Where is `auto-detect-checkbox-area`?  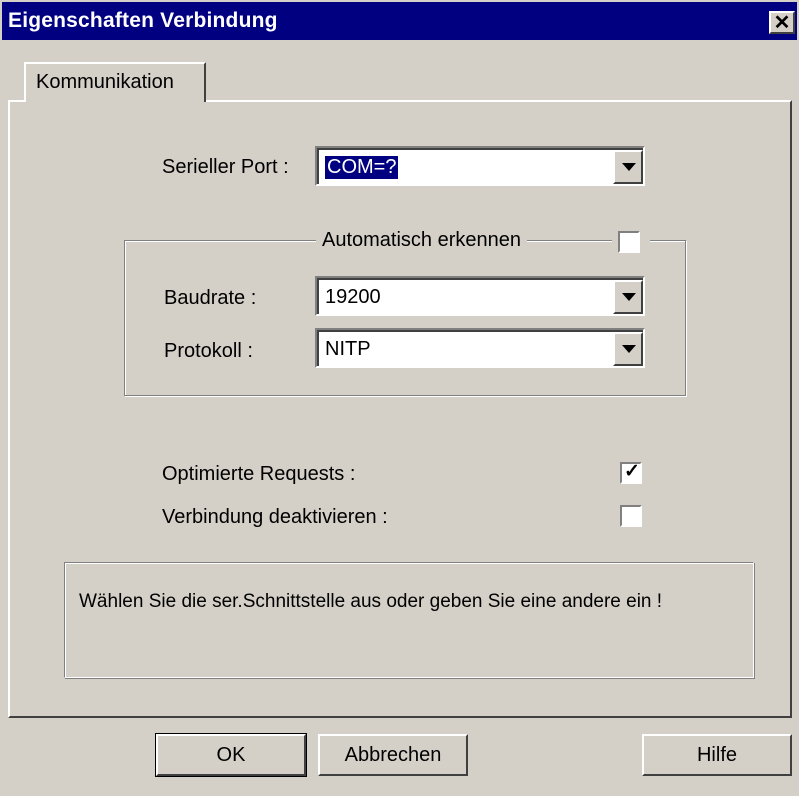
auto-detect-checkbox-area is located at coordinates (631, 242).